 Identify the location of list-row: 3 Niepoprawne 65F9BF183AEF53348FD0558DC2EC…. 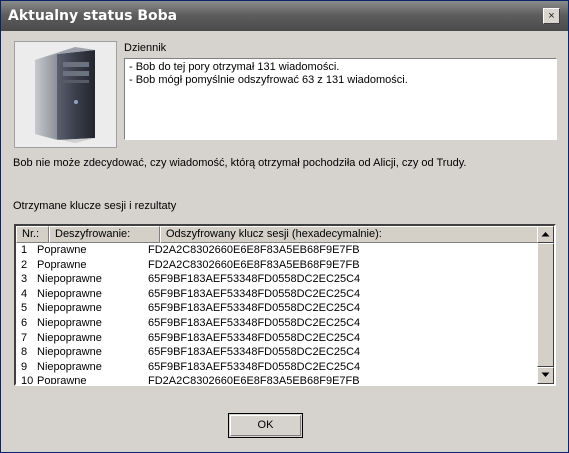
(277, 279).